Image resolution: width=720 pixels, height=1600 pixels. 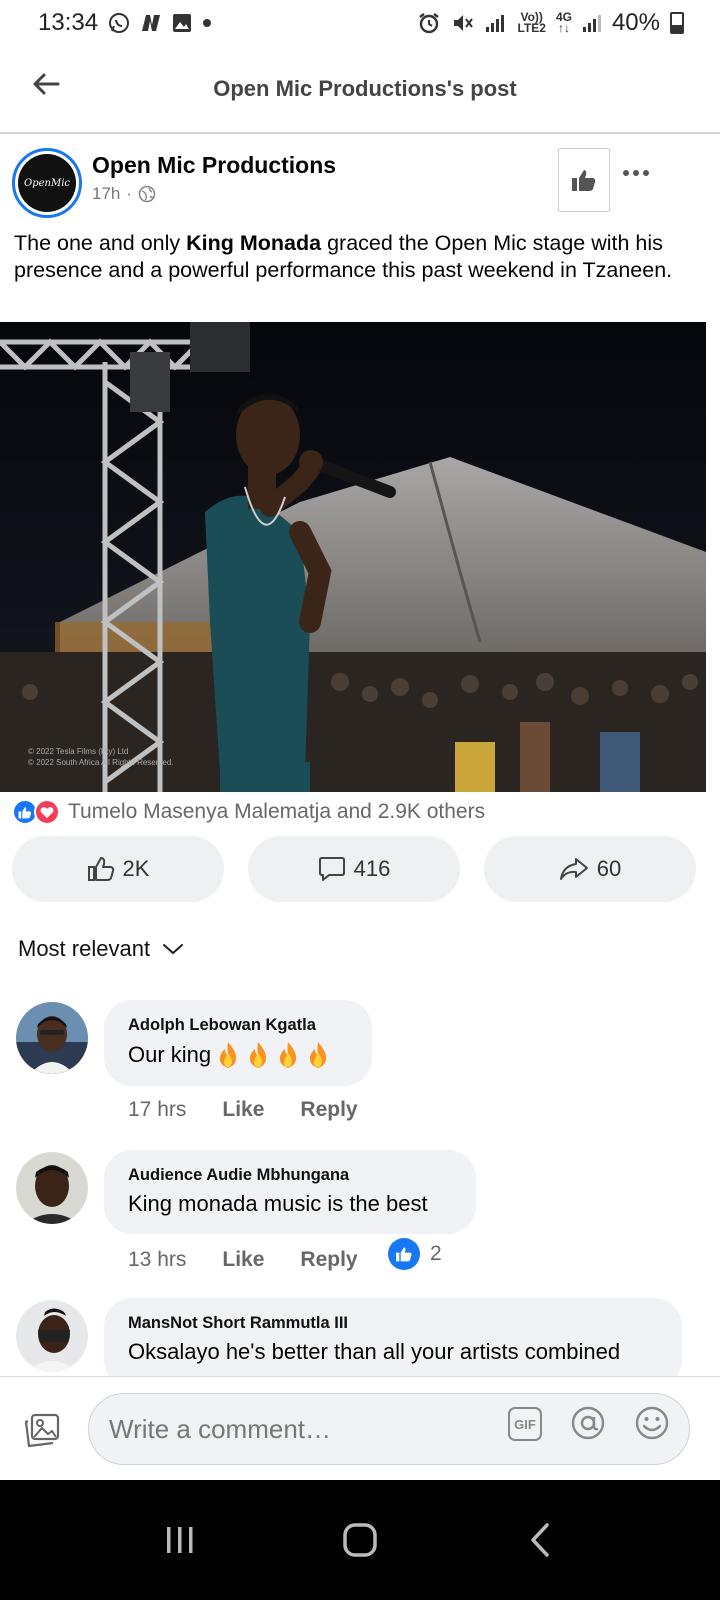 I want to click on smiley-icon, so click(x=652, y=1423).